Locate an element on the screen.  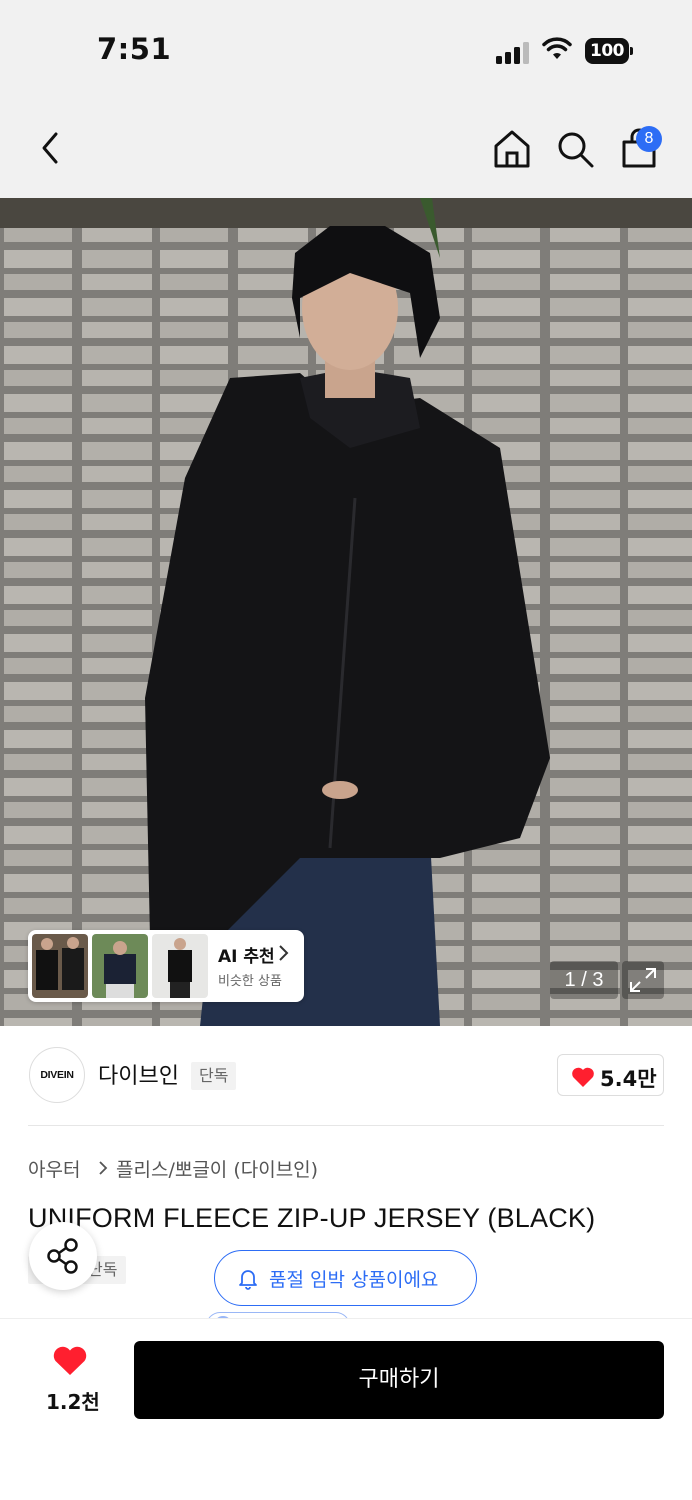
wishlist-count: 1.2천 is located at coordinates (73, 1402).